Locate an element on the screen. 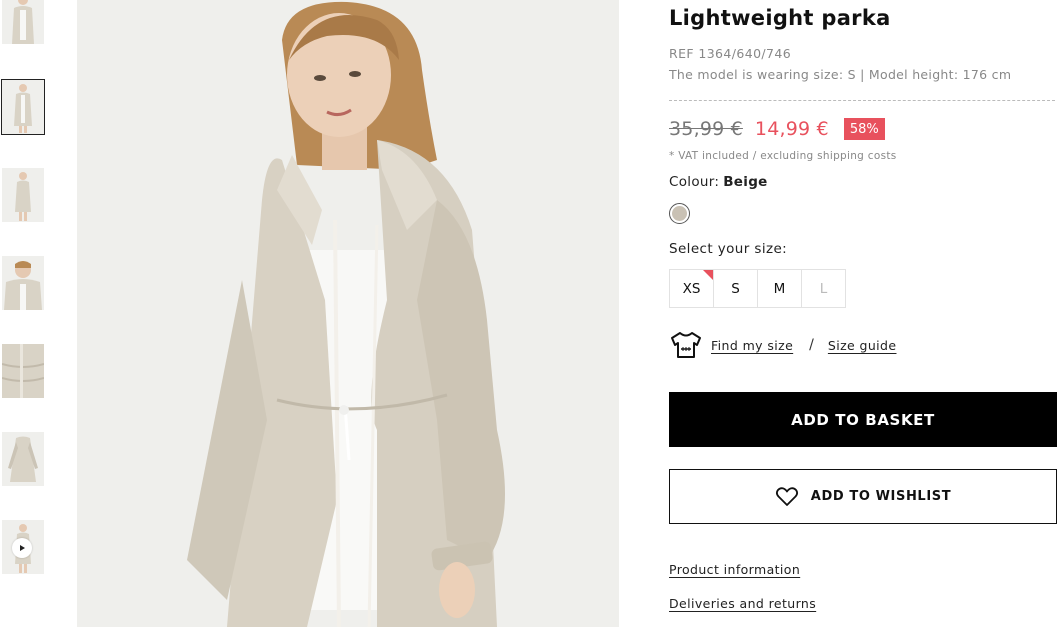  thumbnail-column is located at coordinates (30, 313).